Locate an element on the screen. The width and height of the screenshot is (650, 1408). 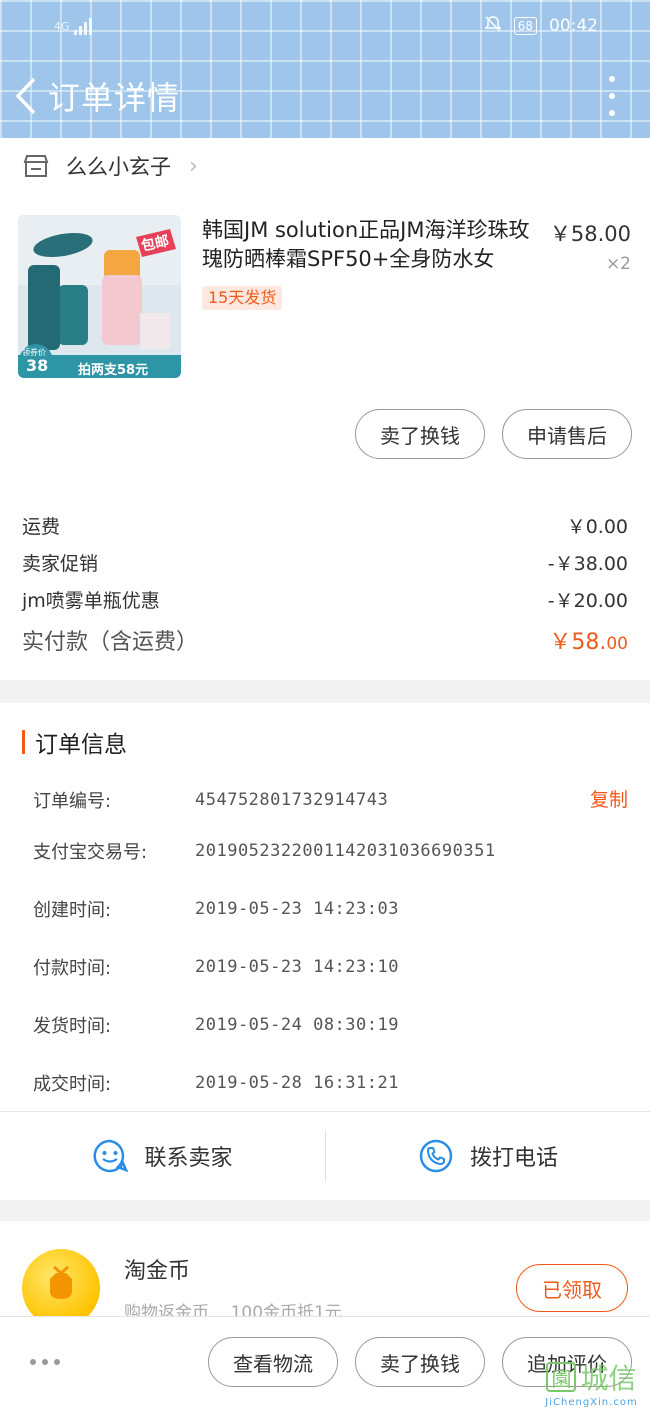
section-title-text: 订单信息 is located at coordinates (81, 745).